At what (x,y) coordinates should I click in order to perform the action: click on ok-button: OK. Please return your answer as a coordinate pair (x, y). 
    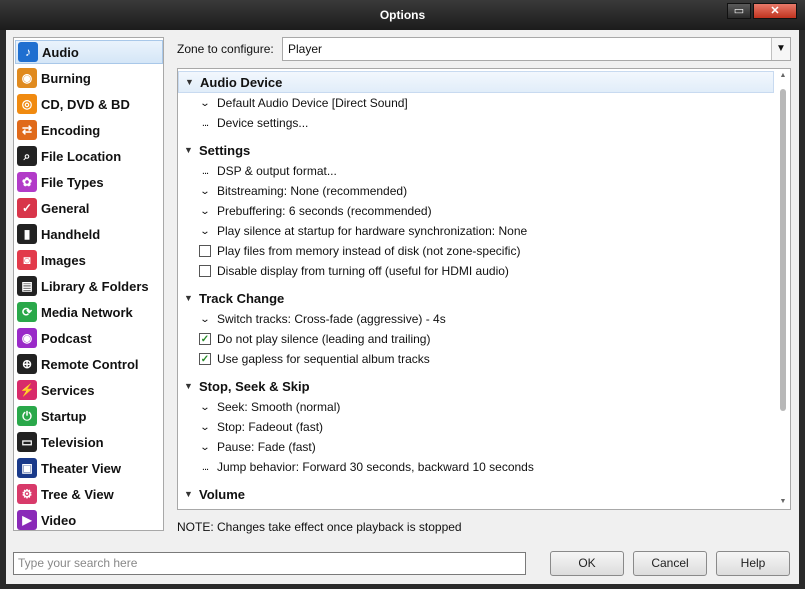
    Looking at the image, I should click on (587, 563).